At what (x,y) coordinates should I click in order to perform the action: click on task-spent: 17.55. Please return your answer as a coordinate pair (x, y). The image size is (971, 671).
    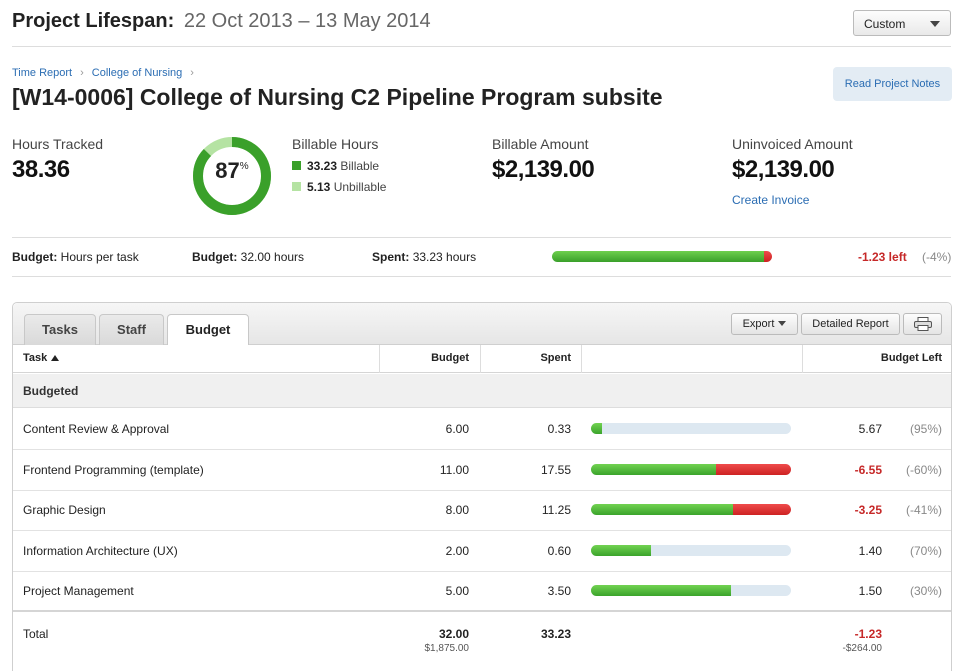
    Looking at the image, I should click on (555, 469).